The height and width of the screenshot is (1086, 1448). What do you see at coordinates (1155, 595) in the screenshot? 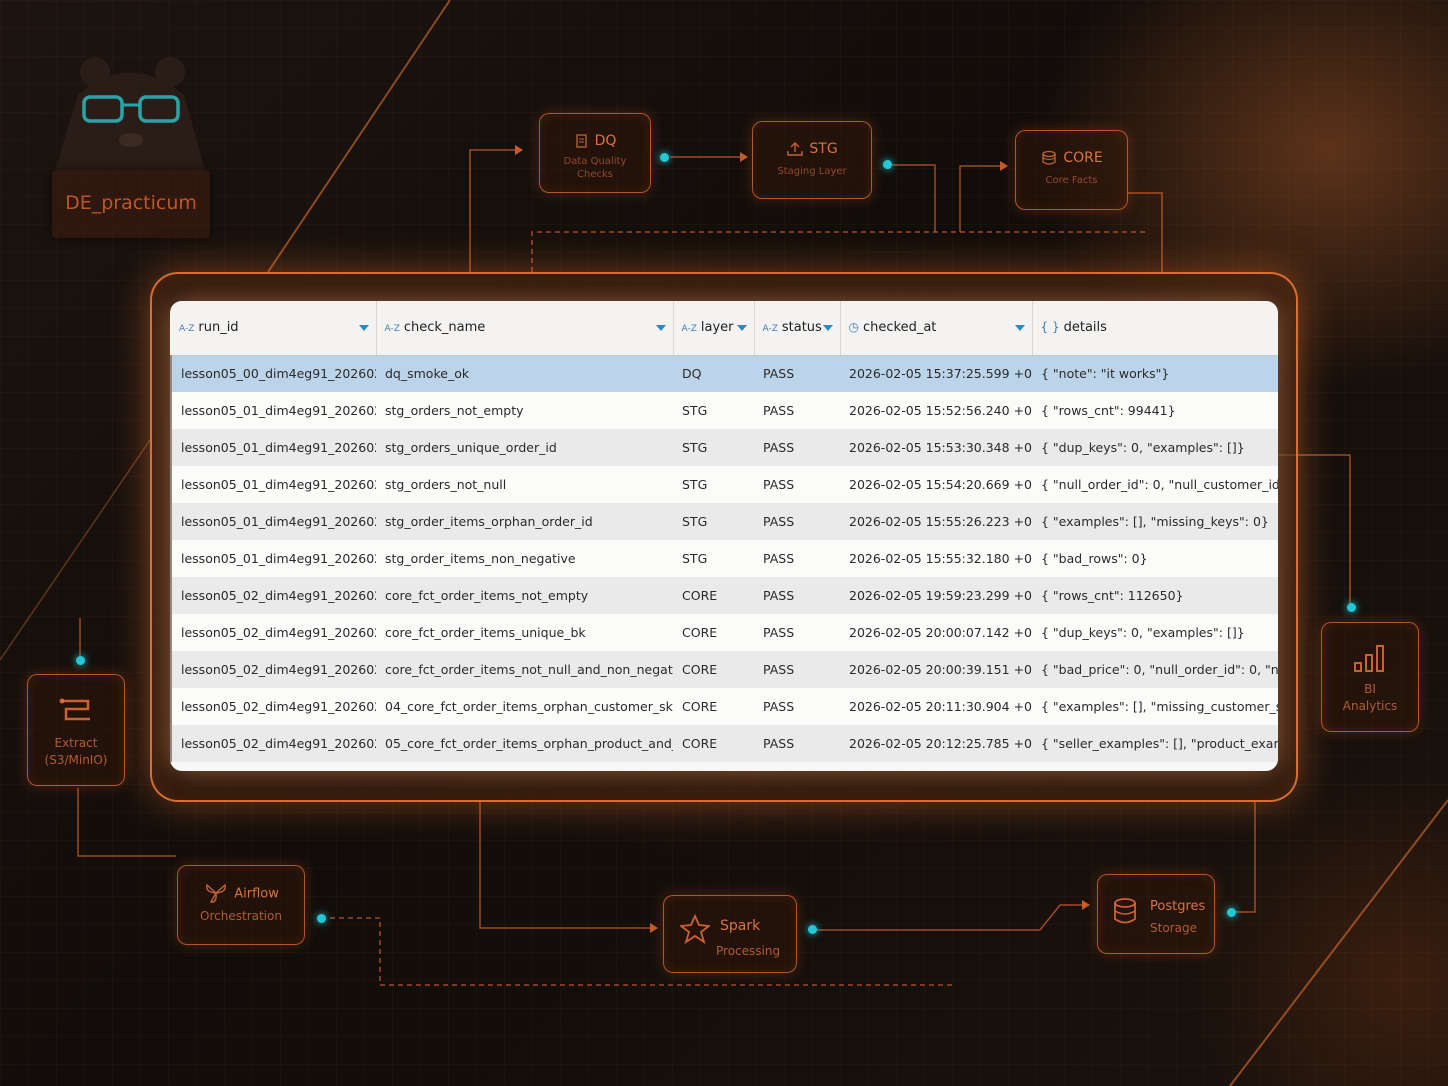
I see `cell-details: { "rows_cnt": 112650}` at bounding box center [1155, 595].